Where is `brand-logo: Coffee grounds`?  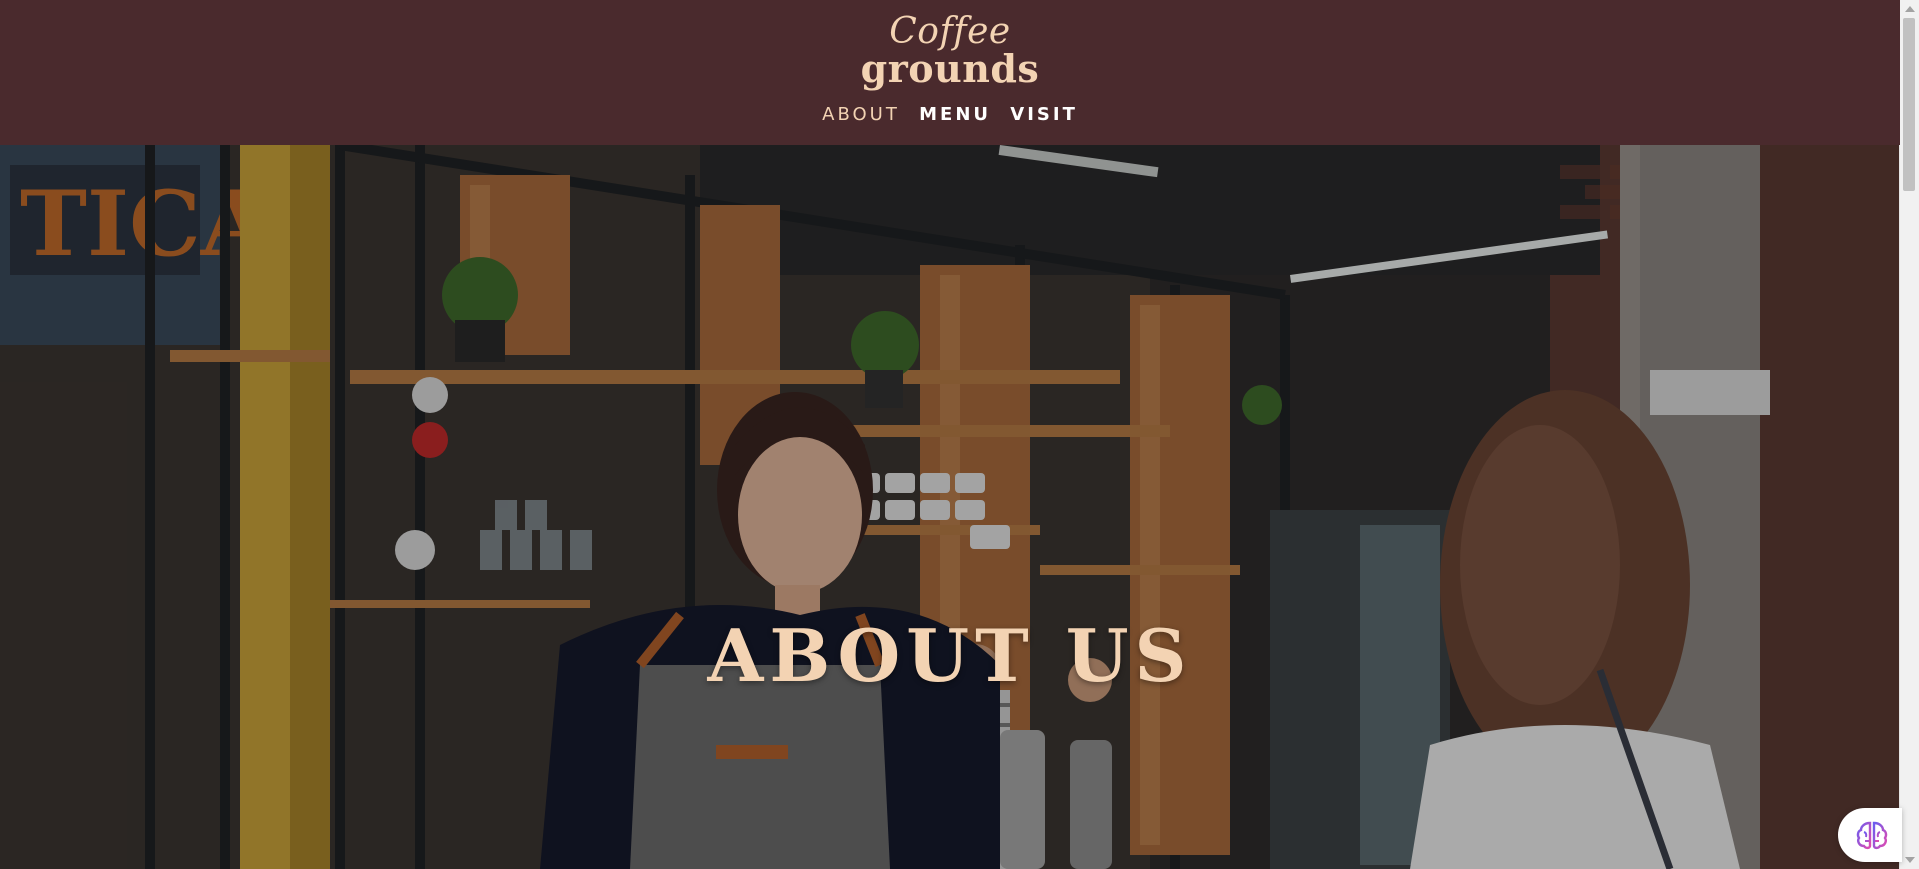
brand-logo: Coffee grounds is located at coordinates (950, 51).